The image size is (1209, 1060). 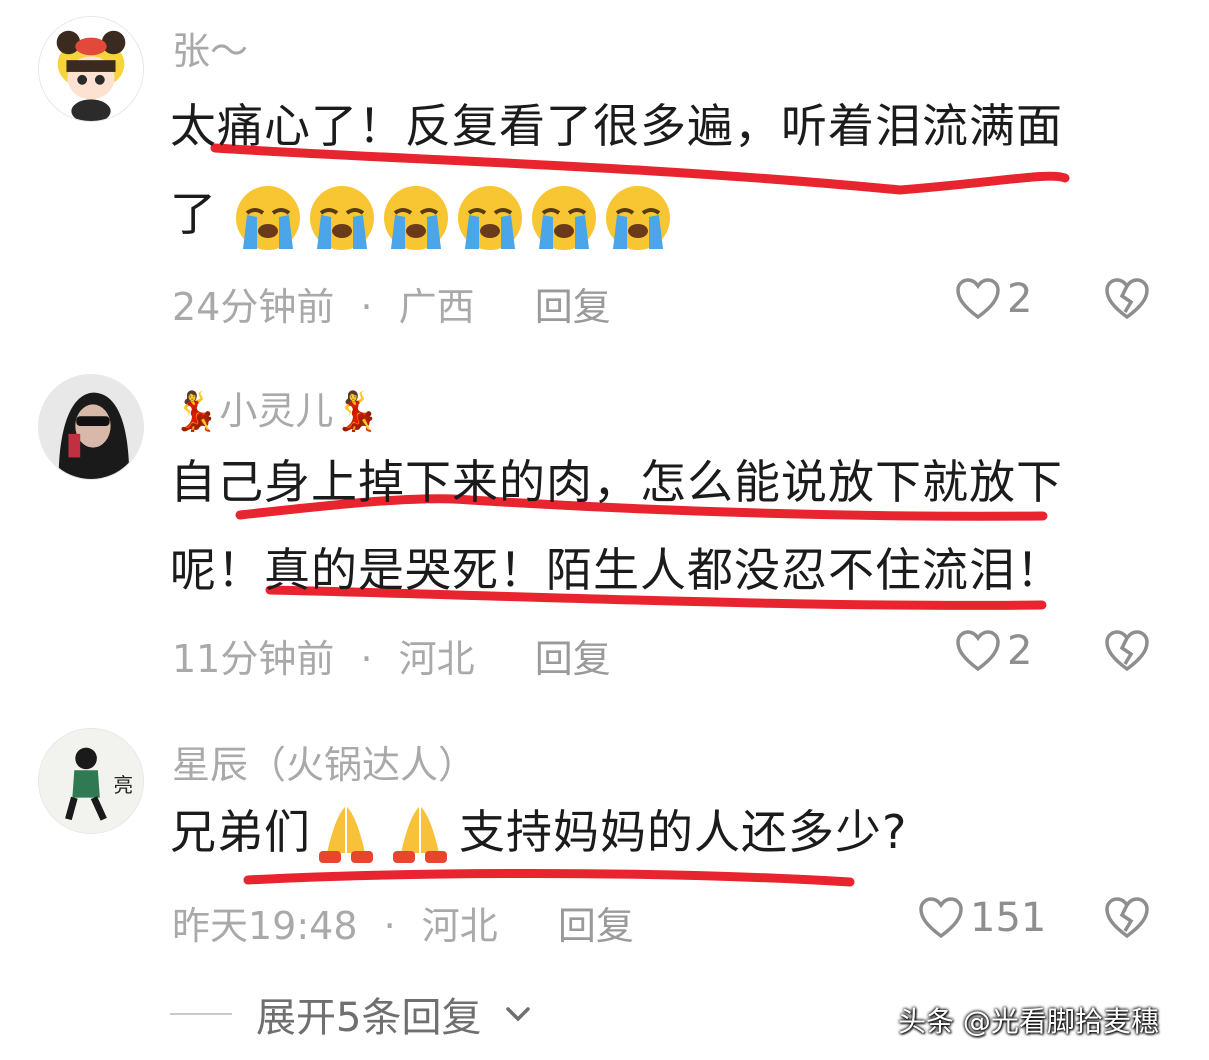 What do you see at coordinates (369, 1018) in the screenshot?
I see `expand-replies-label: 展开5条回复` at bounding box center [369, 1018].